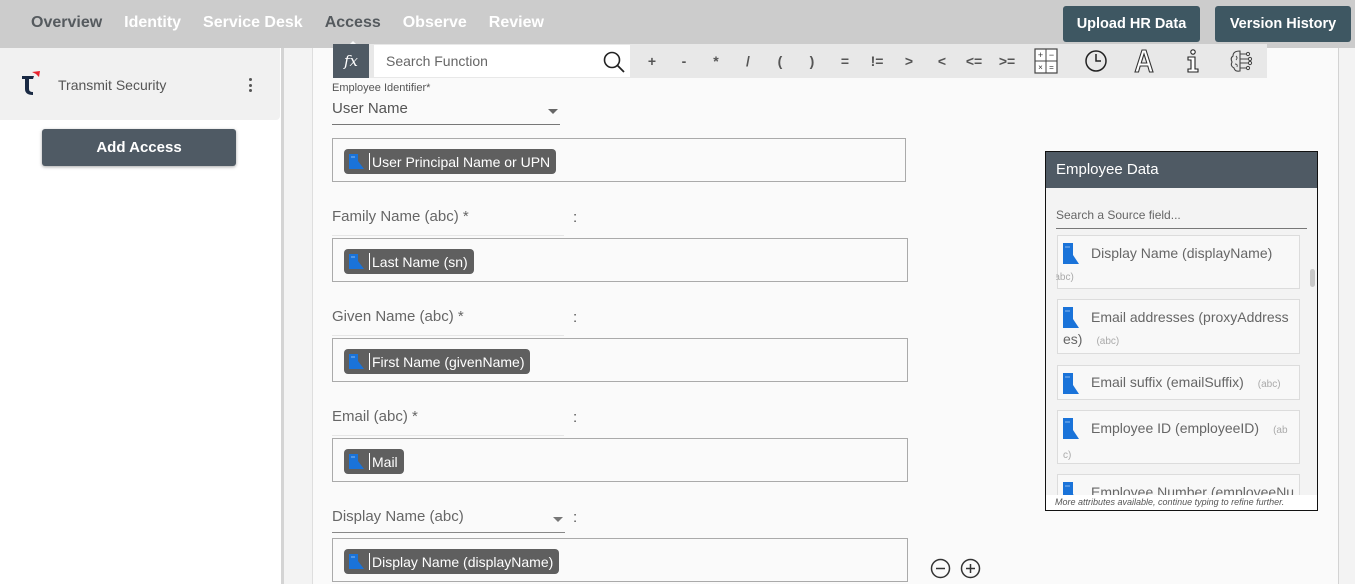 The height and width of the screenshot is (584, 1355). I want to click on add-access-button: Add Access, so click(139, 147).